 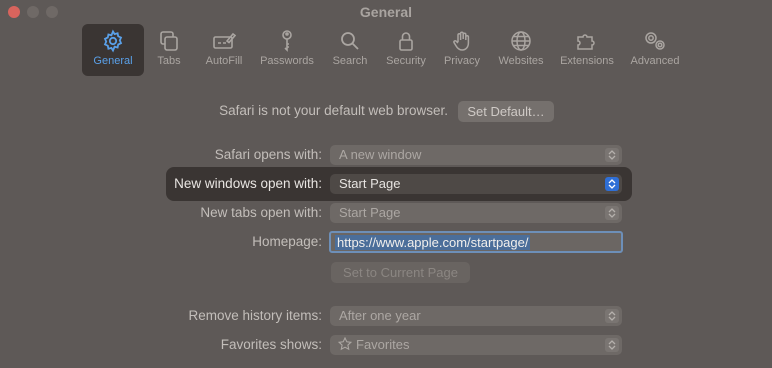 What do you see at coordinates (350, 41) in the screenshot?
I see `search-icon` at bounding box center [350, 41].